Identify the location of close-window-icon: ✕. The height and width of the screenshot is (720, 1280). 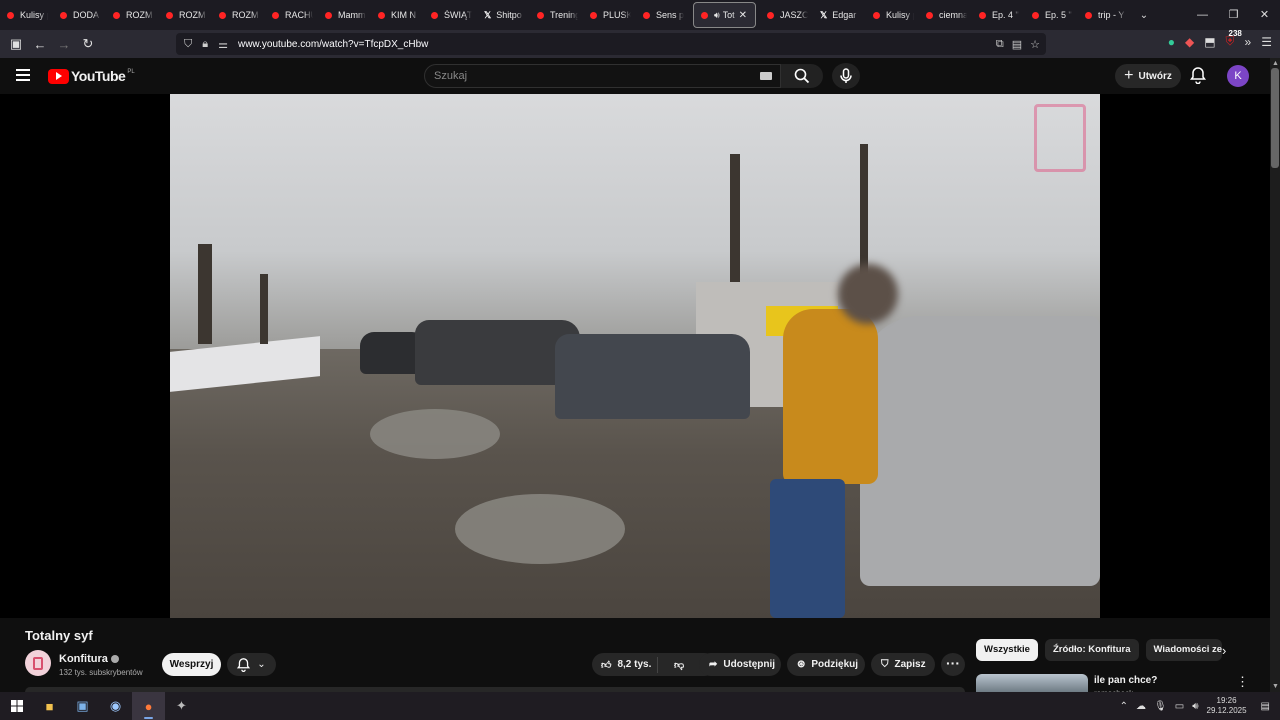
(1264, 15).